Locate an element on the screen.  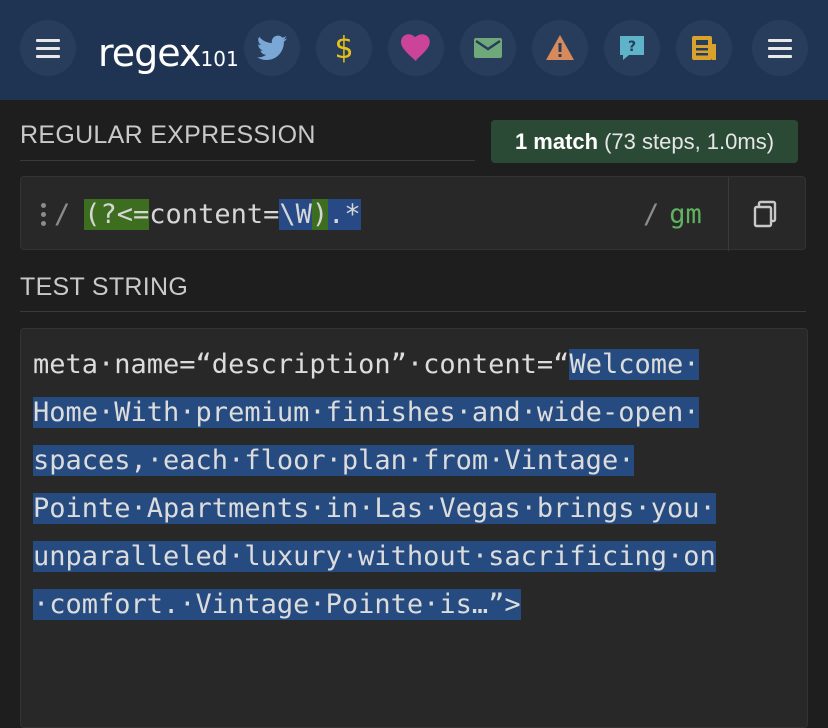
warning-icon is located at coordinates (560, 47).